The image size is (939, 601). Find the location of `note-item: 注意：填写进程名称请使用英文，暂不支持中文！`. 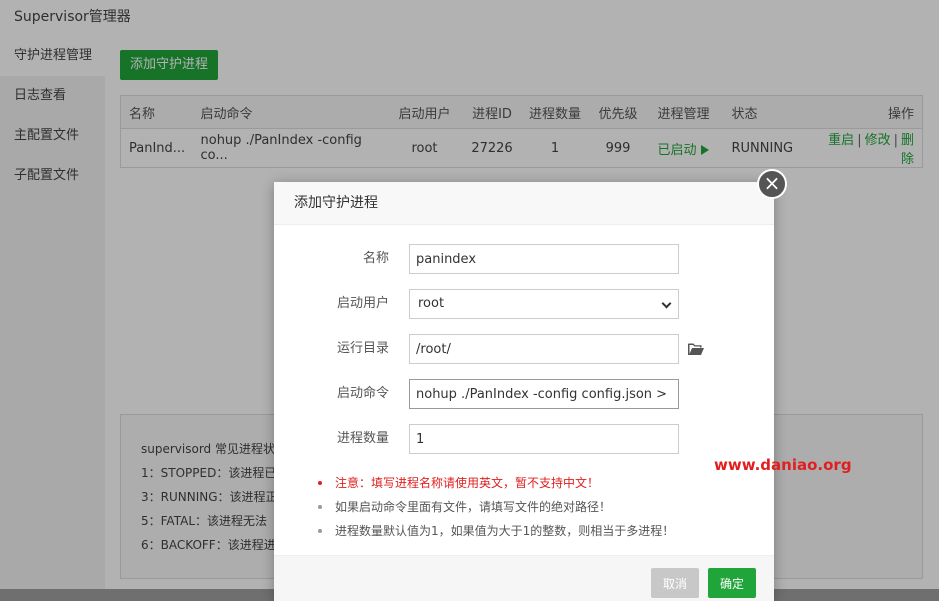

note-item: 注意：填写进程名称请使用英文，暂不支持中文！ is located at coordinates (496, 483).